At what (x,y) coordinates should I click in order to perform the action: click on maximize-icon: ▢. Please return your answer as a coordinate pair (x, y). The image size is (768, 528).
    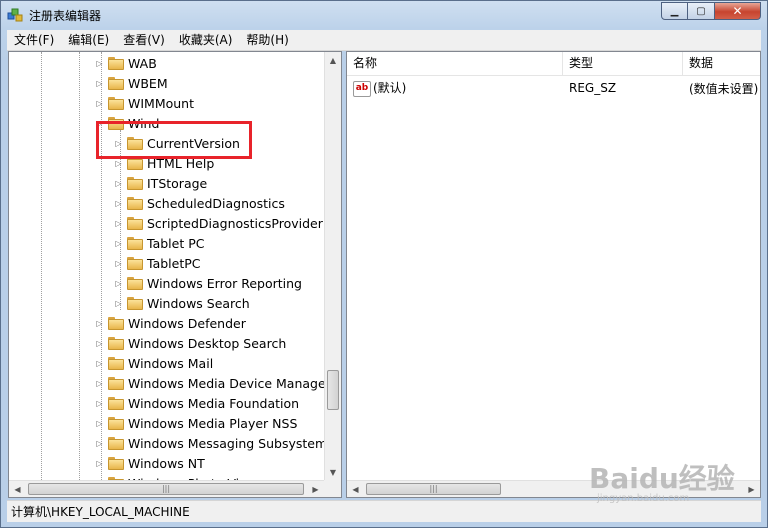
    Looking at the image, I should click on (701, 11).